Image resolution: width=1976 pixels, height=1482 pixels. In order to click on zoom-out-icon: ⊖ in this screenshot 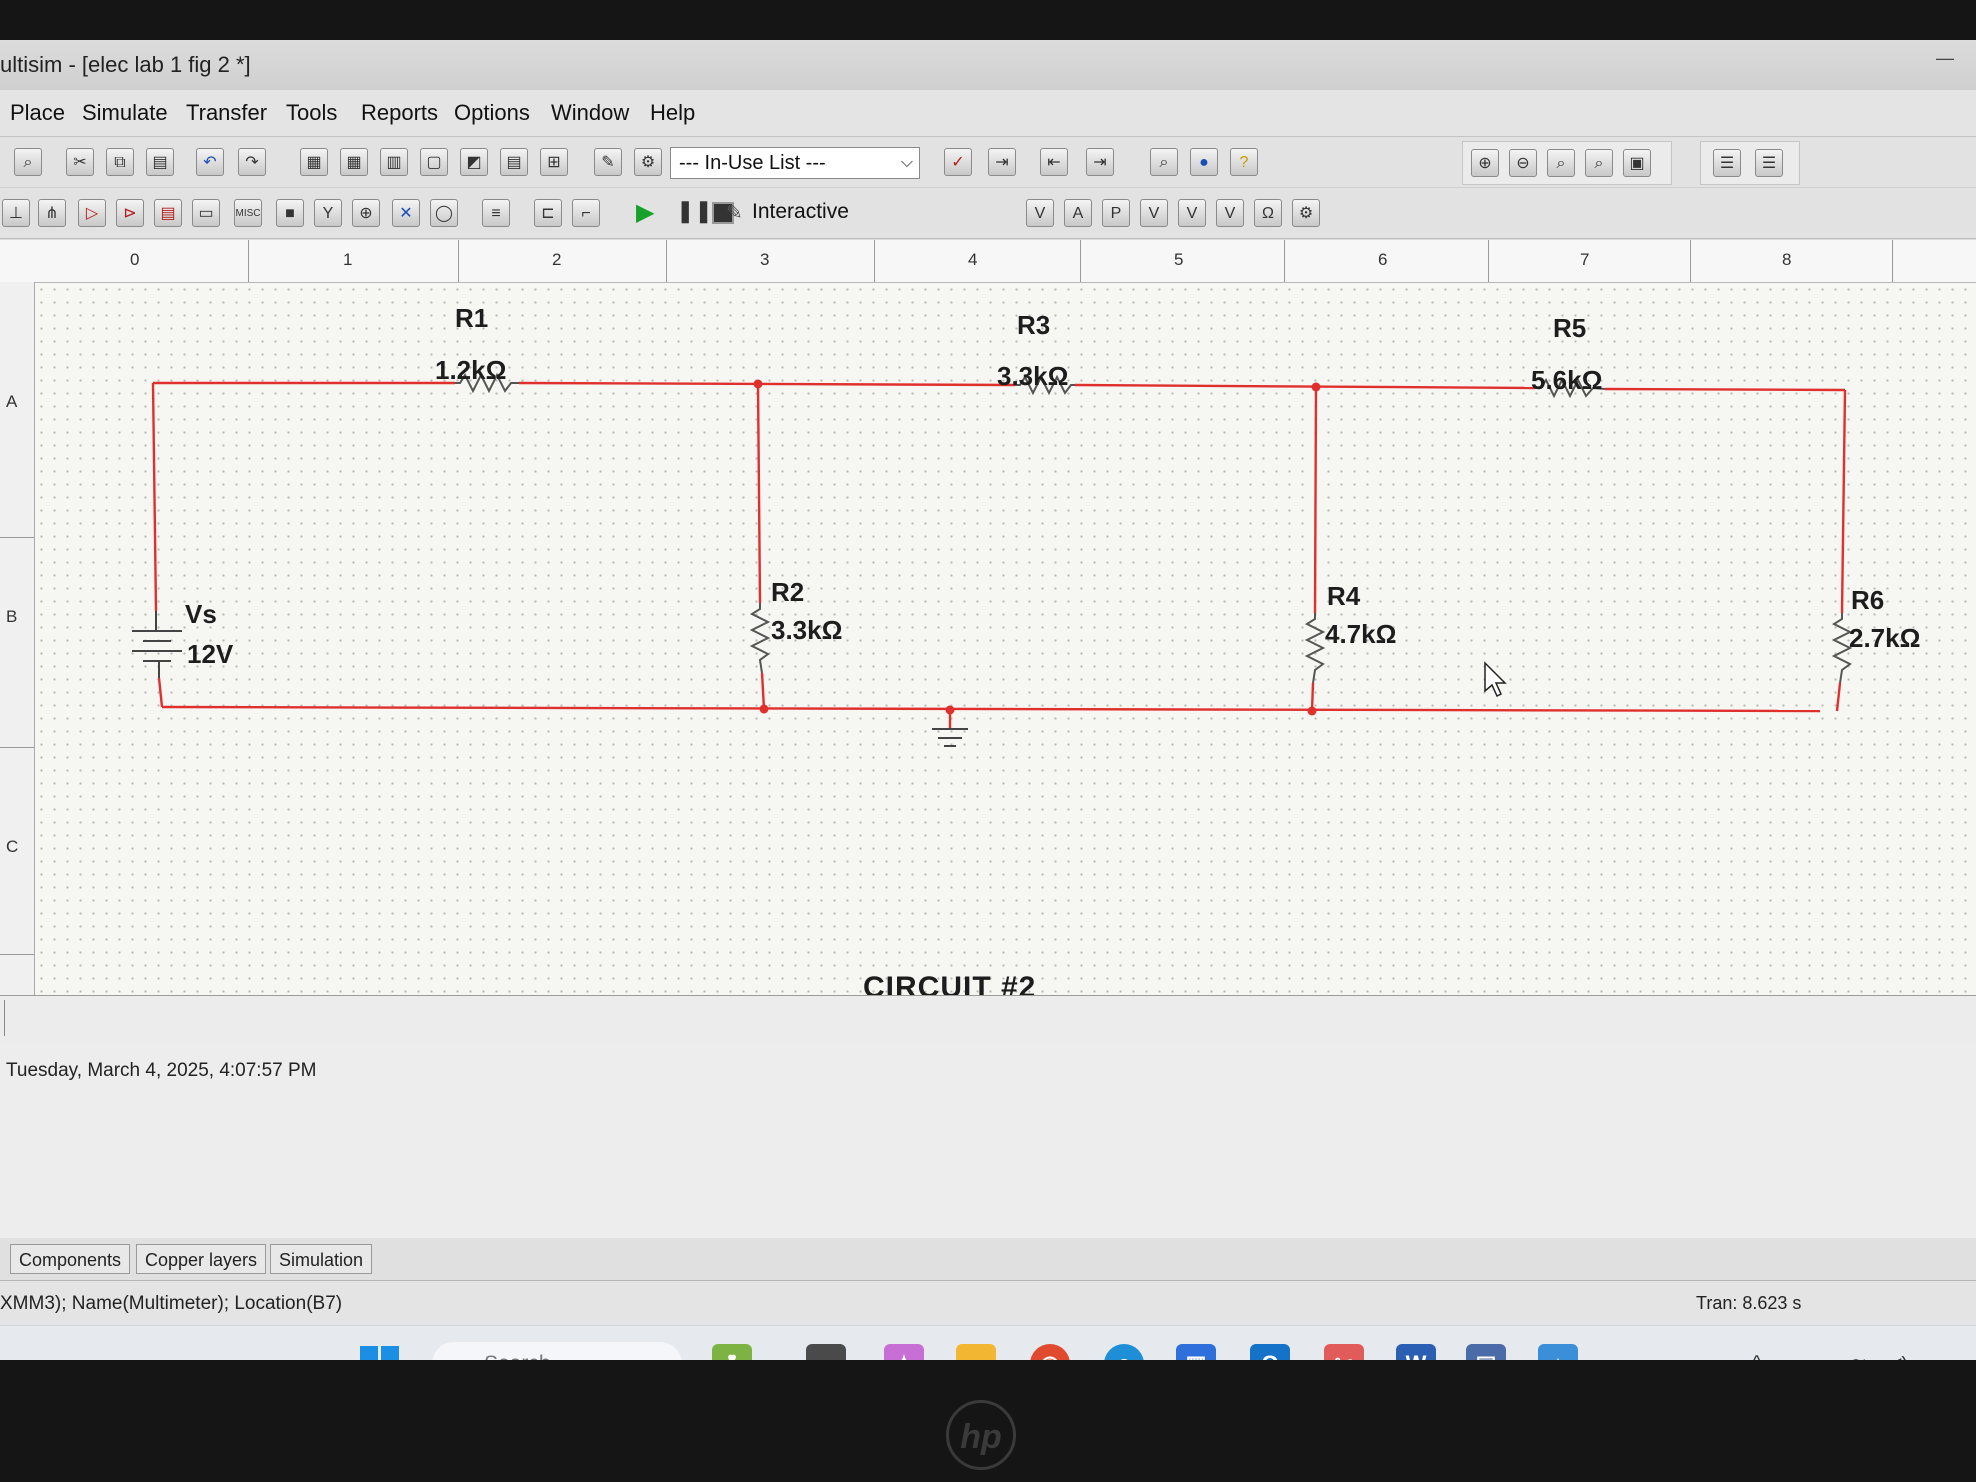, I will do `click(1523, 163)`.